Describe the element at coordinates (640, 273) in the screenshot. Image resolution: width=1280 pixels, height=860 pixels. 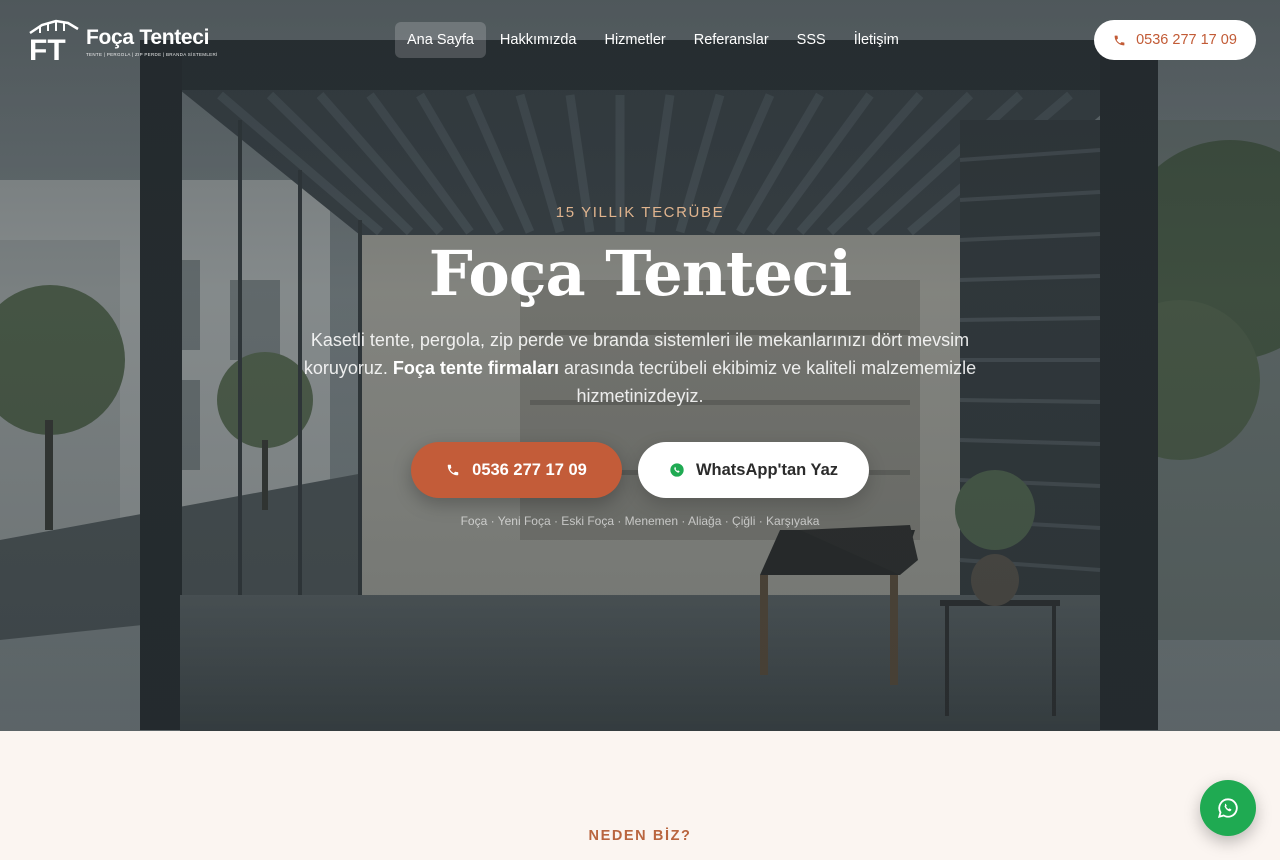
I see `hero-title: Foça Tenteci` at that location.